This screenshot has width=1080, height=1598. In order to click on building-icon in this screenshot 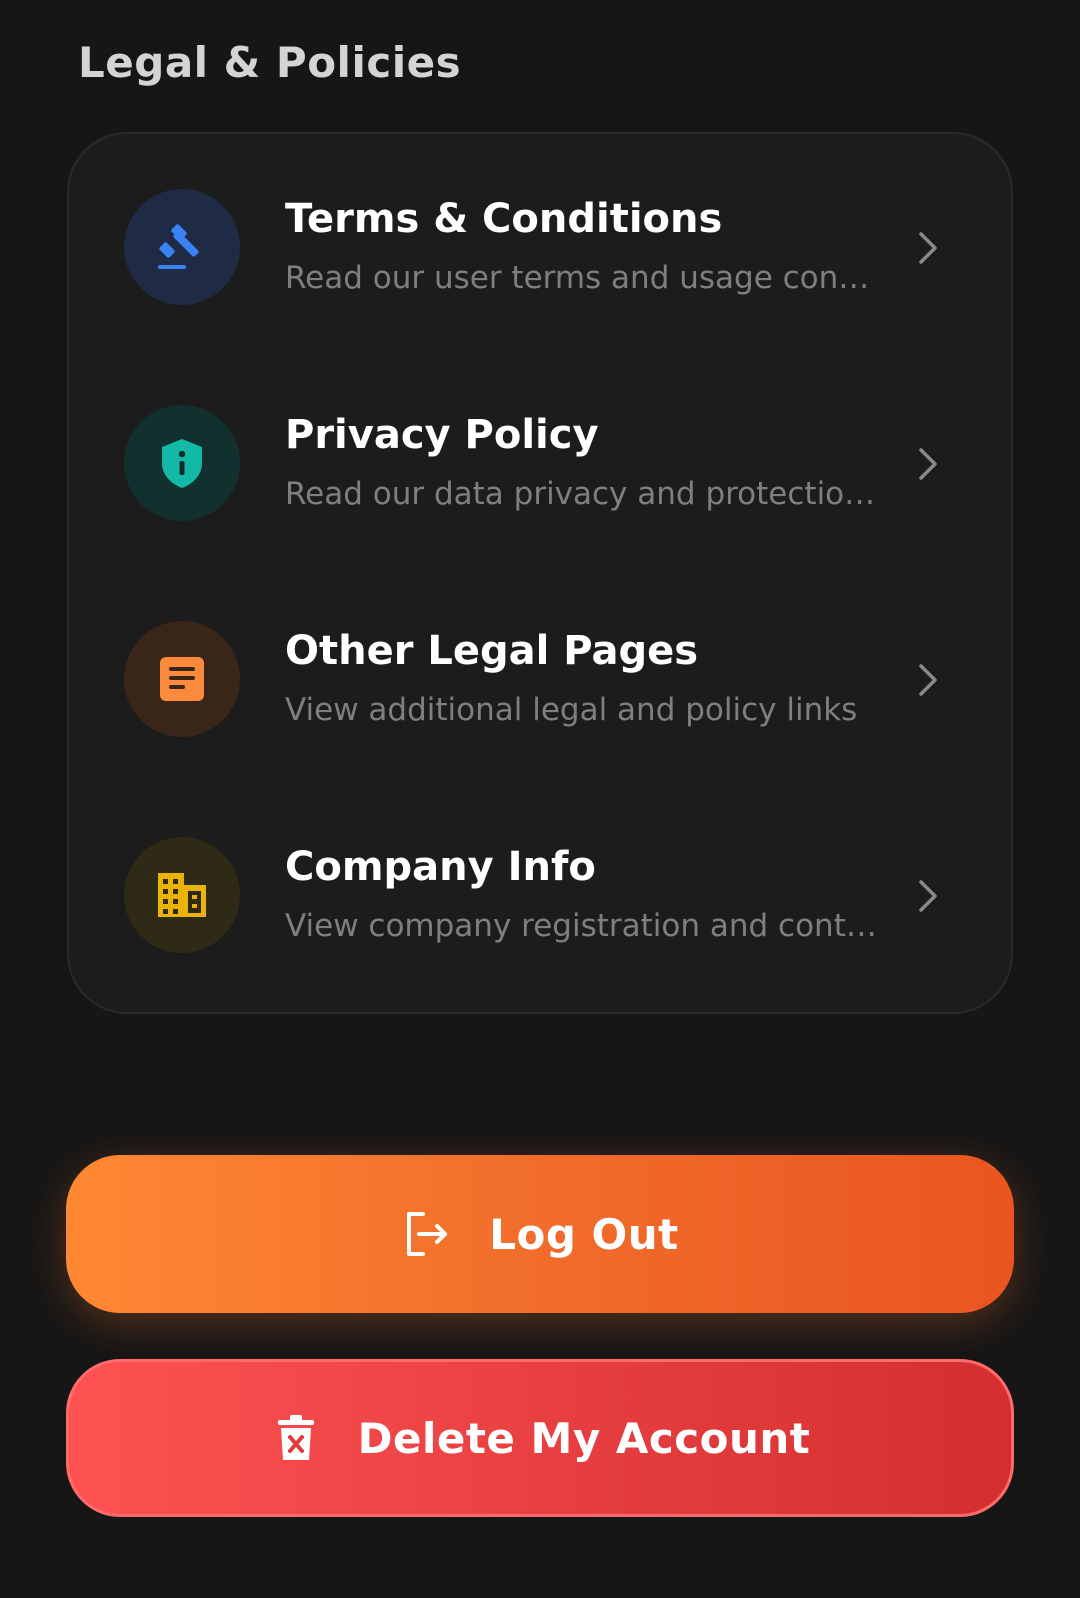, I will do `click(182, 895)`.